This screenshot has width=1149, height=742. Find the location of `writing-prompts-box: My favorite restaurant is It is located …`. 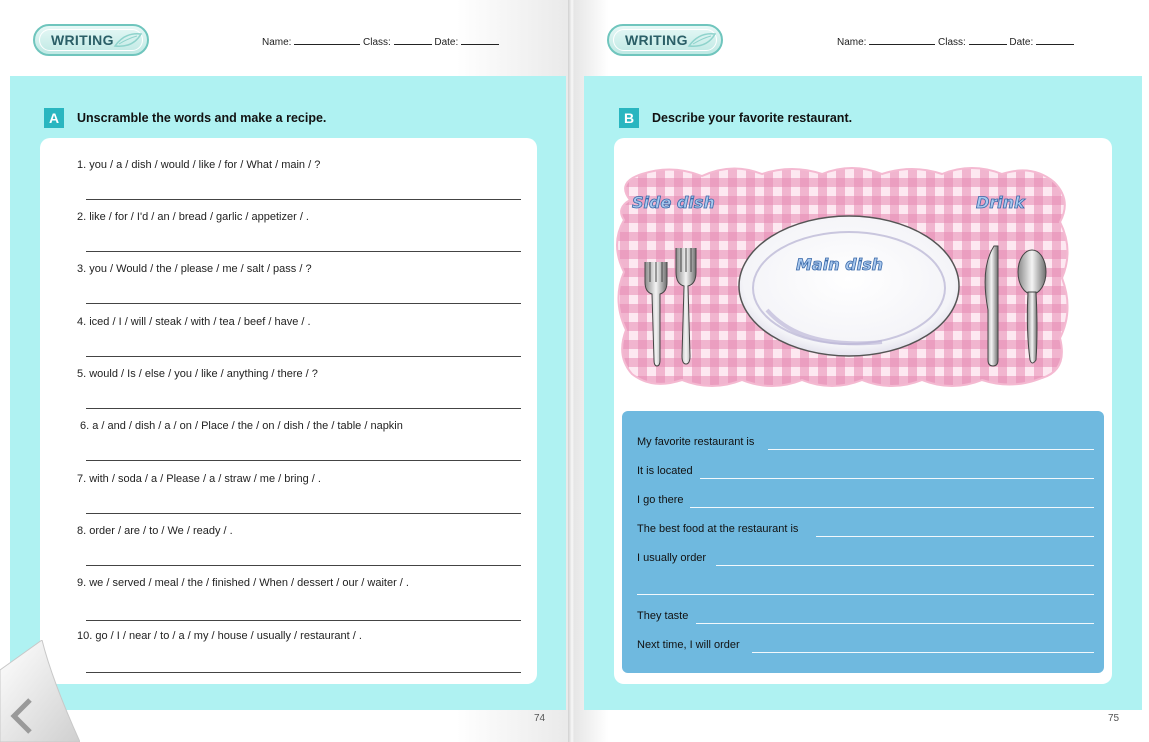

writing-prompts-box: My favorite restaurant is It is located … is located at coordinates (863, 542).